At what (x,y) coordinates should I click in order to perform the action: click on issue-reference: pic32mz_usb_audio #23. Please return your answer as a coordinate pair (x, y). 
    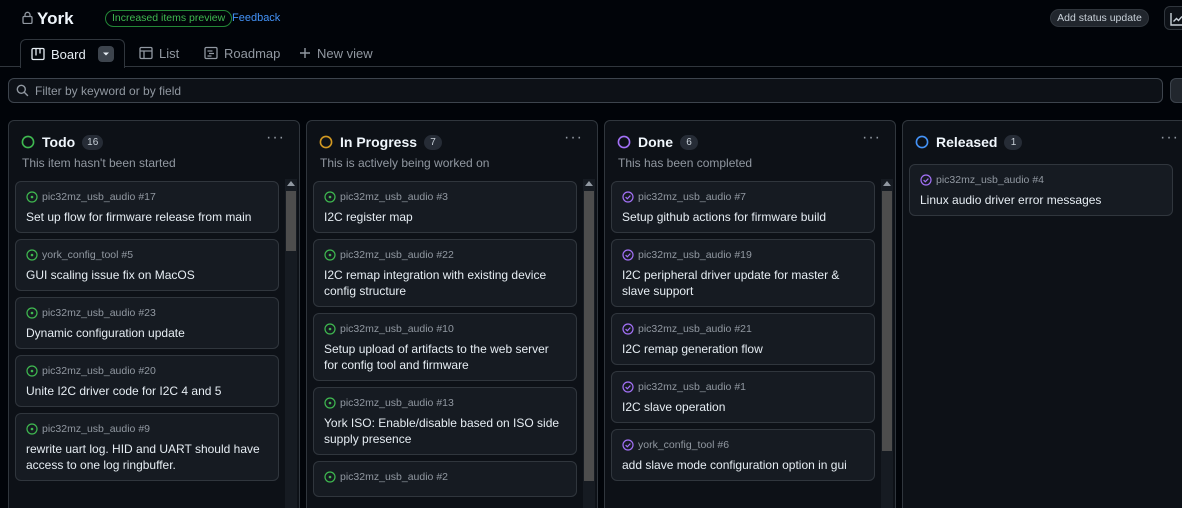
    Looking at the image, I should click on (147, 313).